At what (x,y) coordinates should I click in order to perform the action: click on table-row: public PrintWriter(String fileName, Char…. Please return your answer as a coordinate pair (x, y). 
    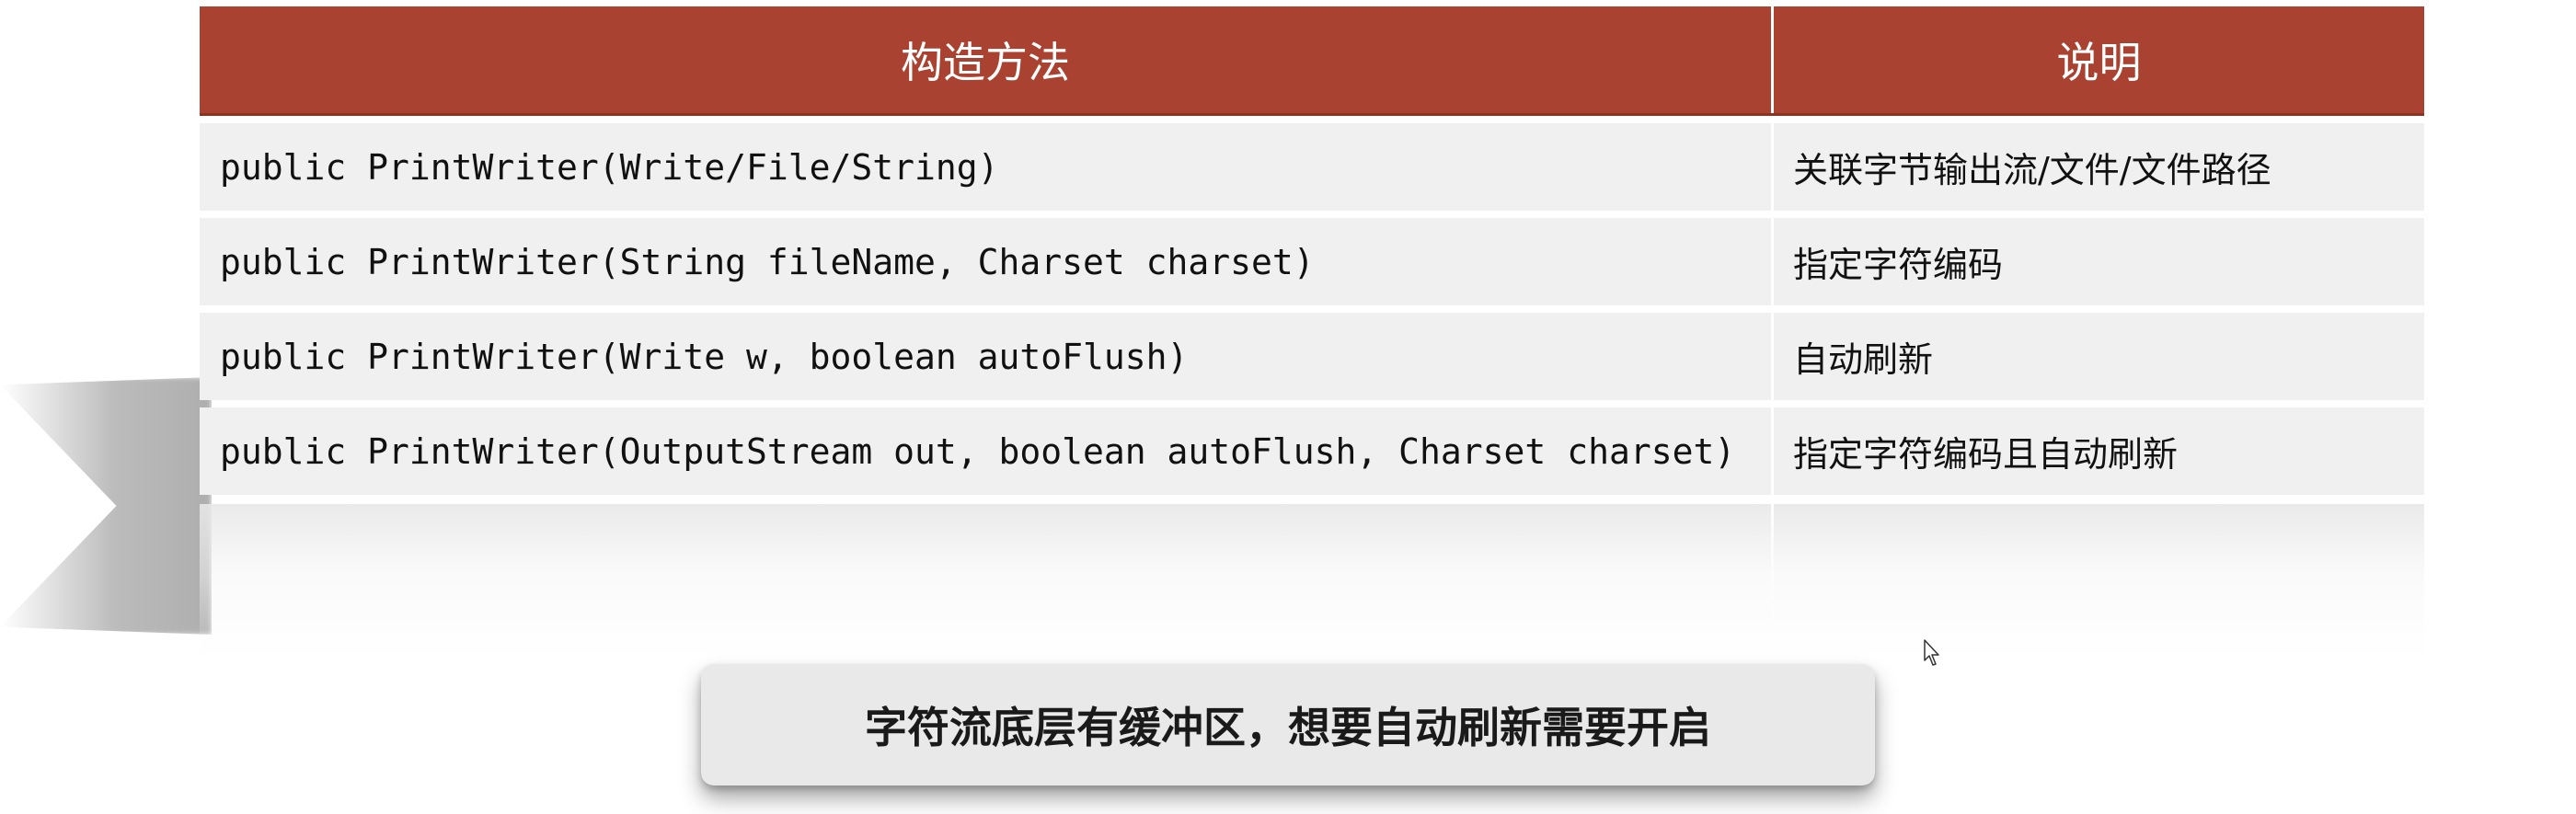
    Looking at the image, I should click on (1312, 261).